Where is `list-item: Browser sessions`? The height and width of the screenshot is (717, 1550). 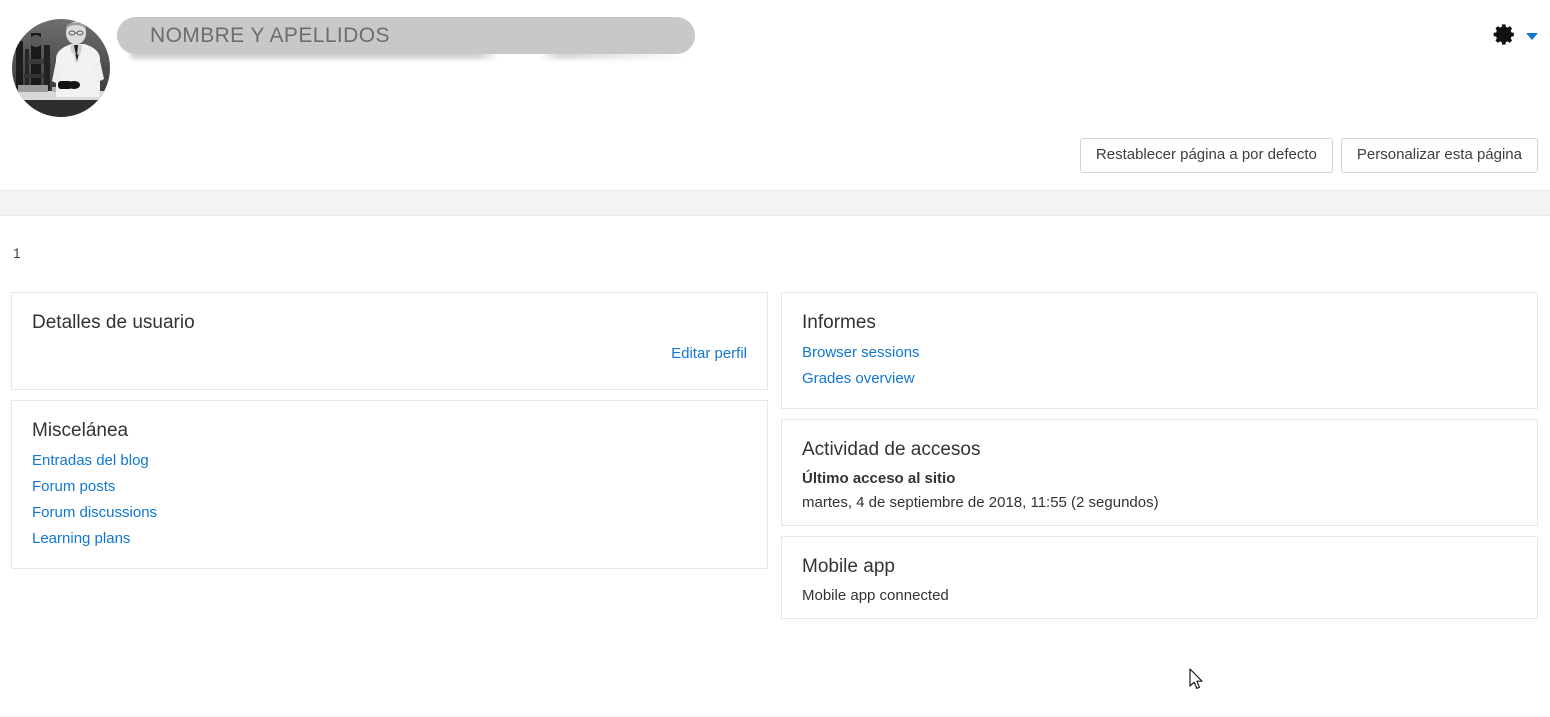 list-item: Browser sessions is located at coordinates (1159, 353).